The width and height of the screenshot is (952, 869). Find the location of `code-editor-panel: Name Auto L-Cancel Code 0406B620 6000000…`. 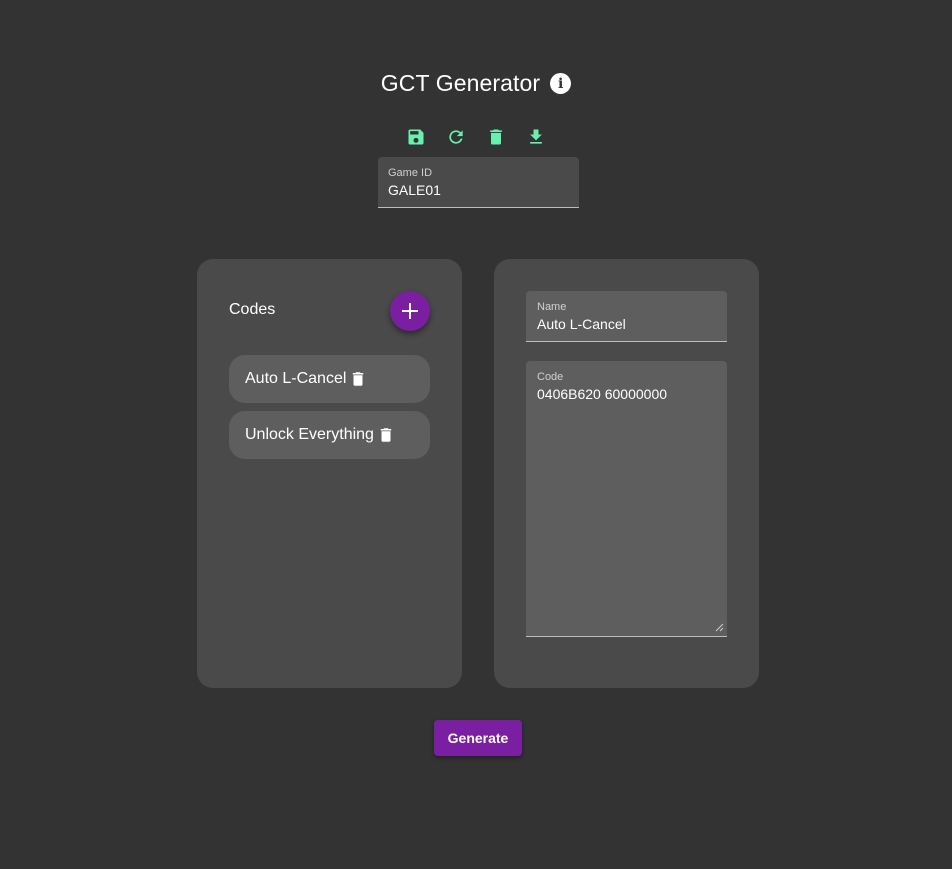

code-editor-panel: Name Auto L-Cancel Code 0406B620 6000000… is located at coordinates (626, 473).